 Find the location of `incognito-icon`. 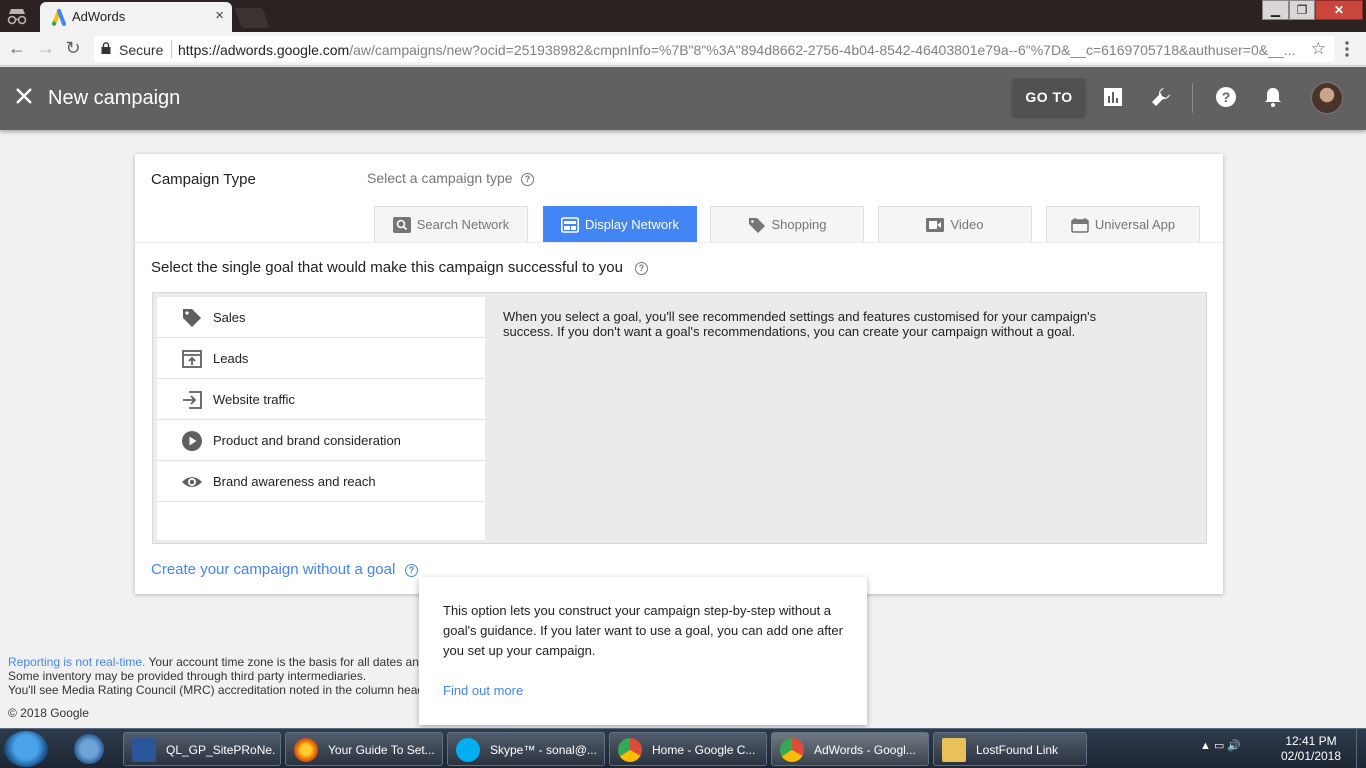

incognito-icon is located at coordinates (17, 17).